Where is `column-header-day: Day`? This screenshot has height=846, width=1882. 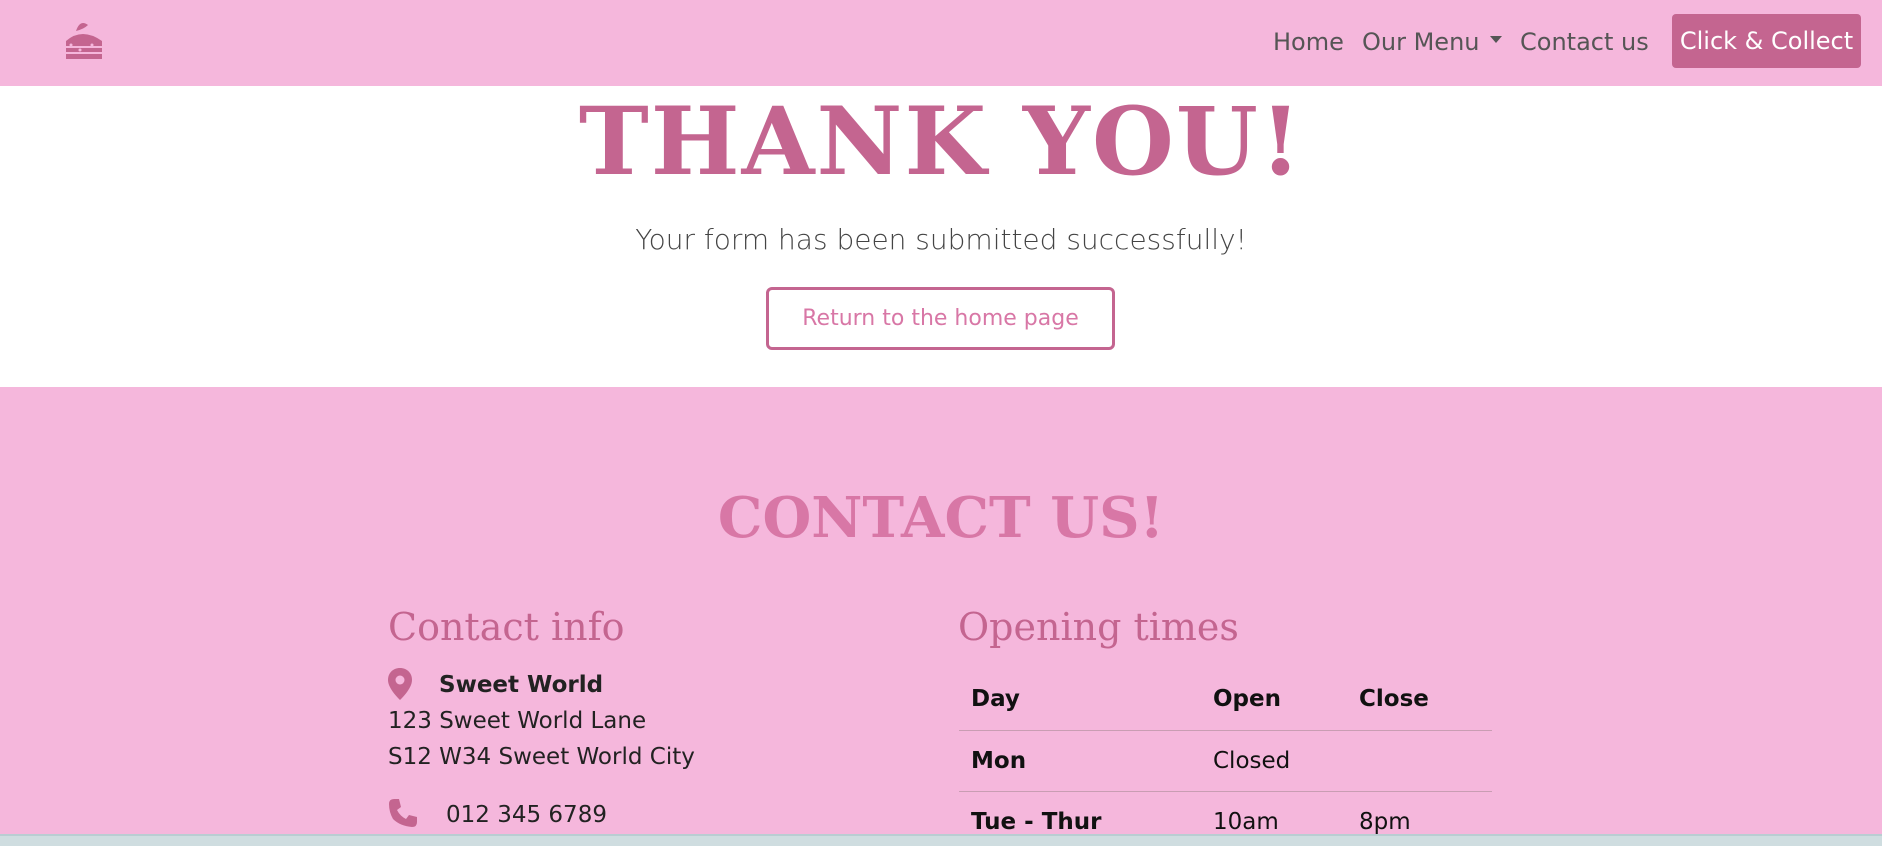
column-header-day: Day is located at coordinates (1080, 700).